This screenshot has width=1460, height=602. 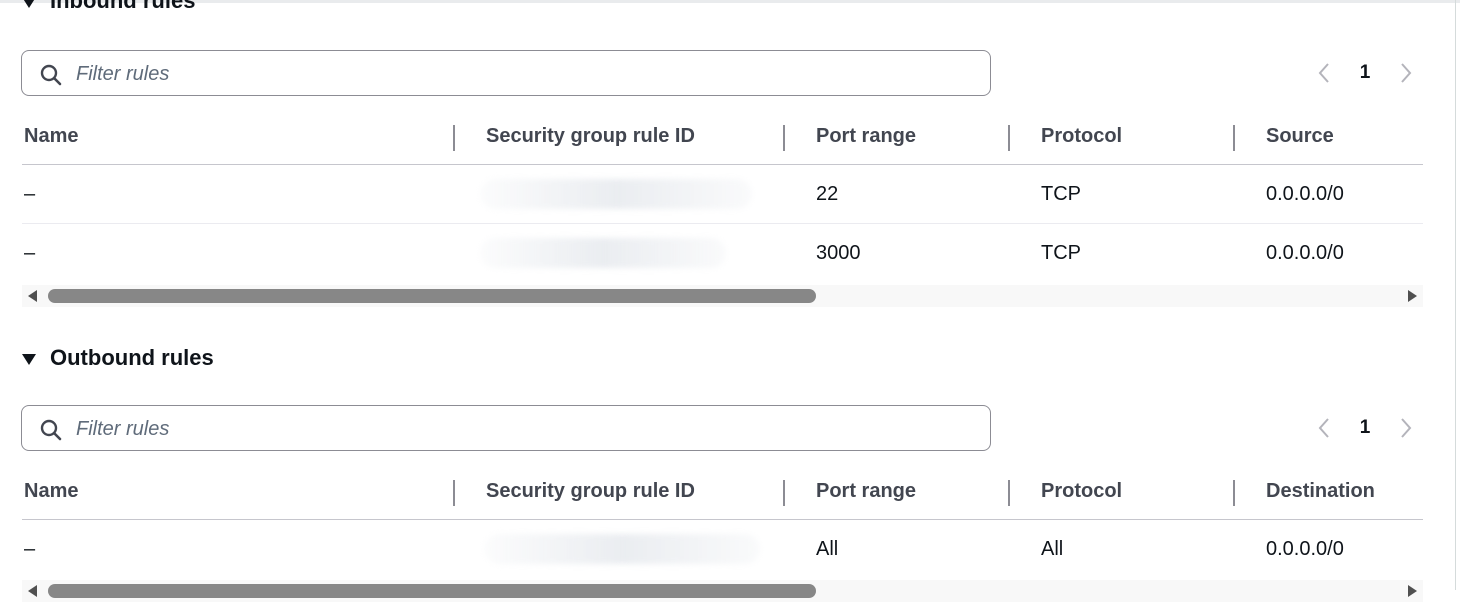 I want to click on right-divider, so click(x=1455, y=295).